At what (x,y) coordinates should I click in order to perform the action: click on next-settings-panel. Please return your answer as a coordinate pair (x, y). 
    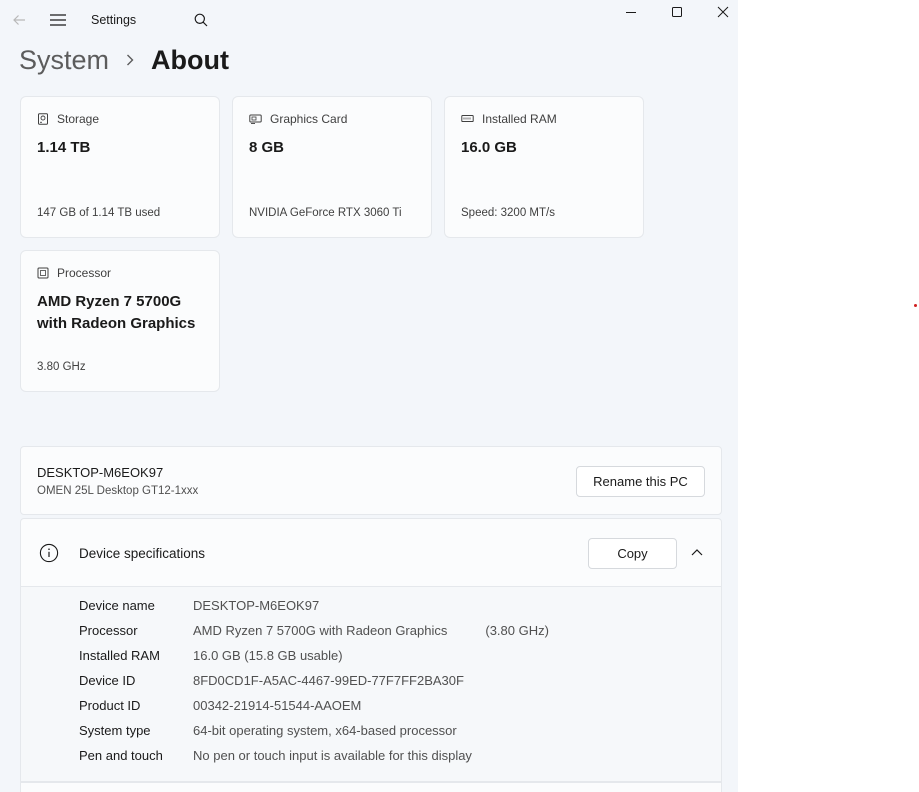
    Looking at the image, I should click on (371, 787).